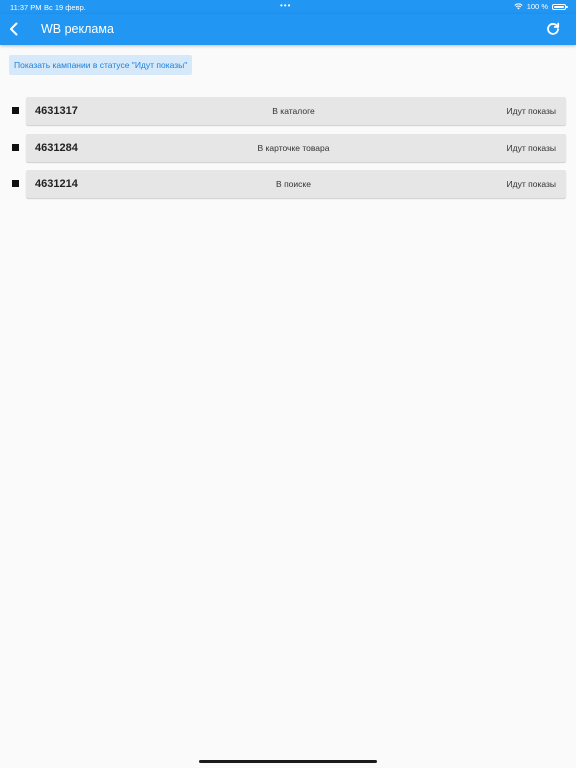  I want to click on campaign-id: 4631284, so click(56, 147).